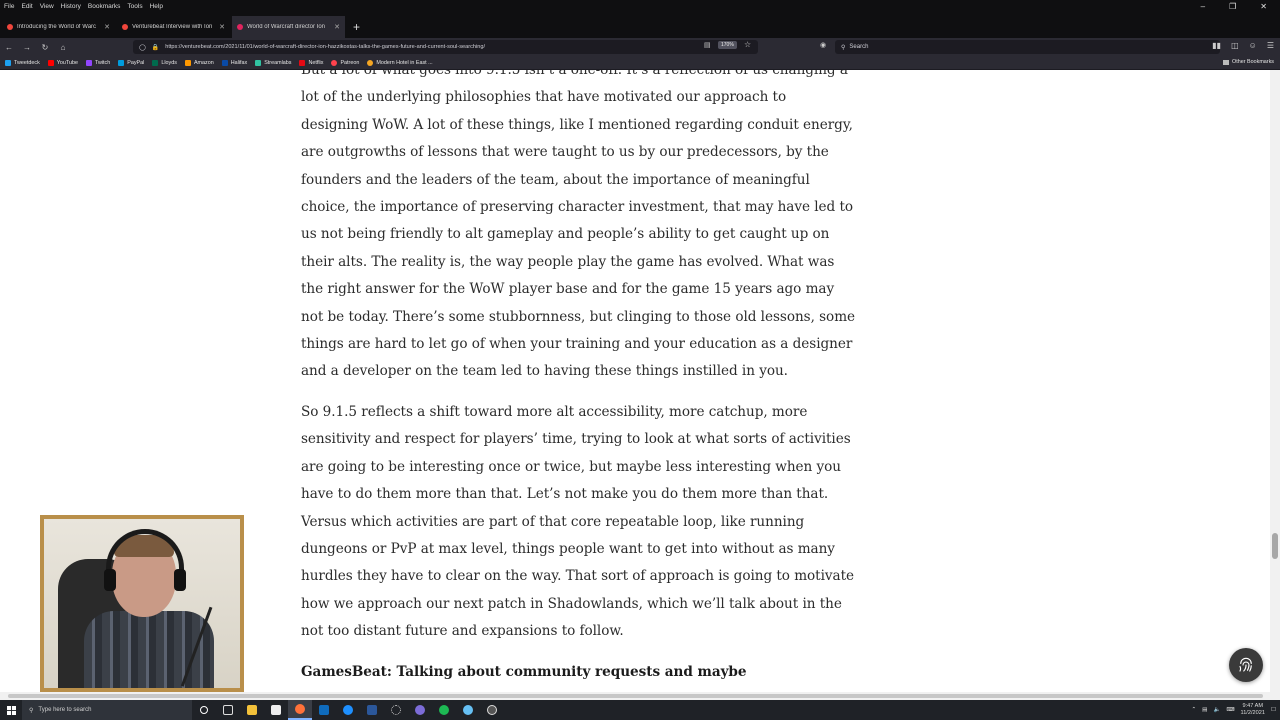 The width and height of the screenshot is (1280, 720). Describe the element at coordinates (311, 62) in the screenshot. I see `bookmark-netflix: Netflix` at that location.